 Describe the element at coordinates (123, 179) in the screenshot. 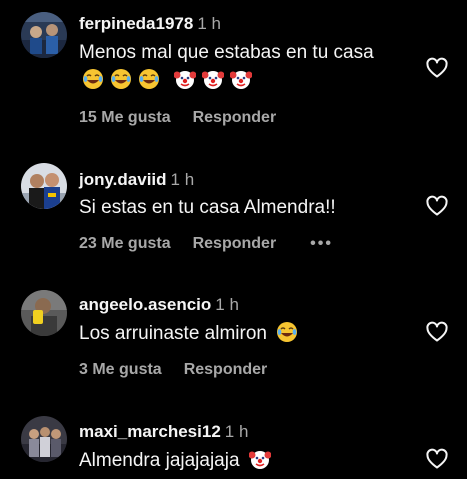

I see `comment-username: jony.daviid` at that location.